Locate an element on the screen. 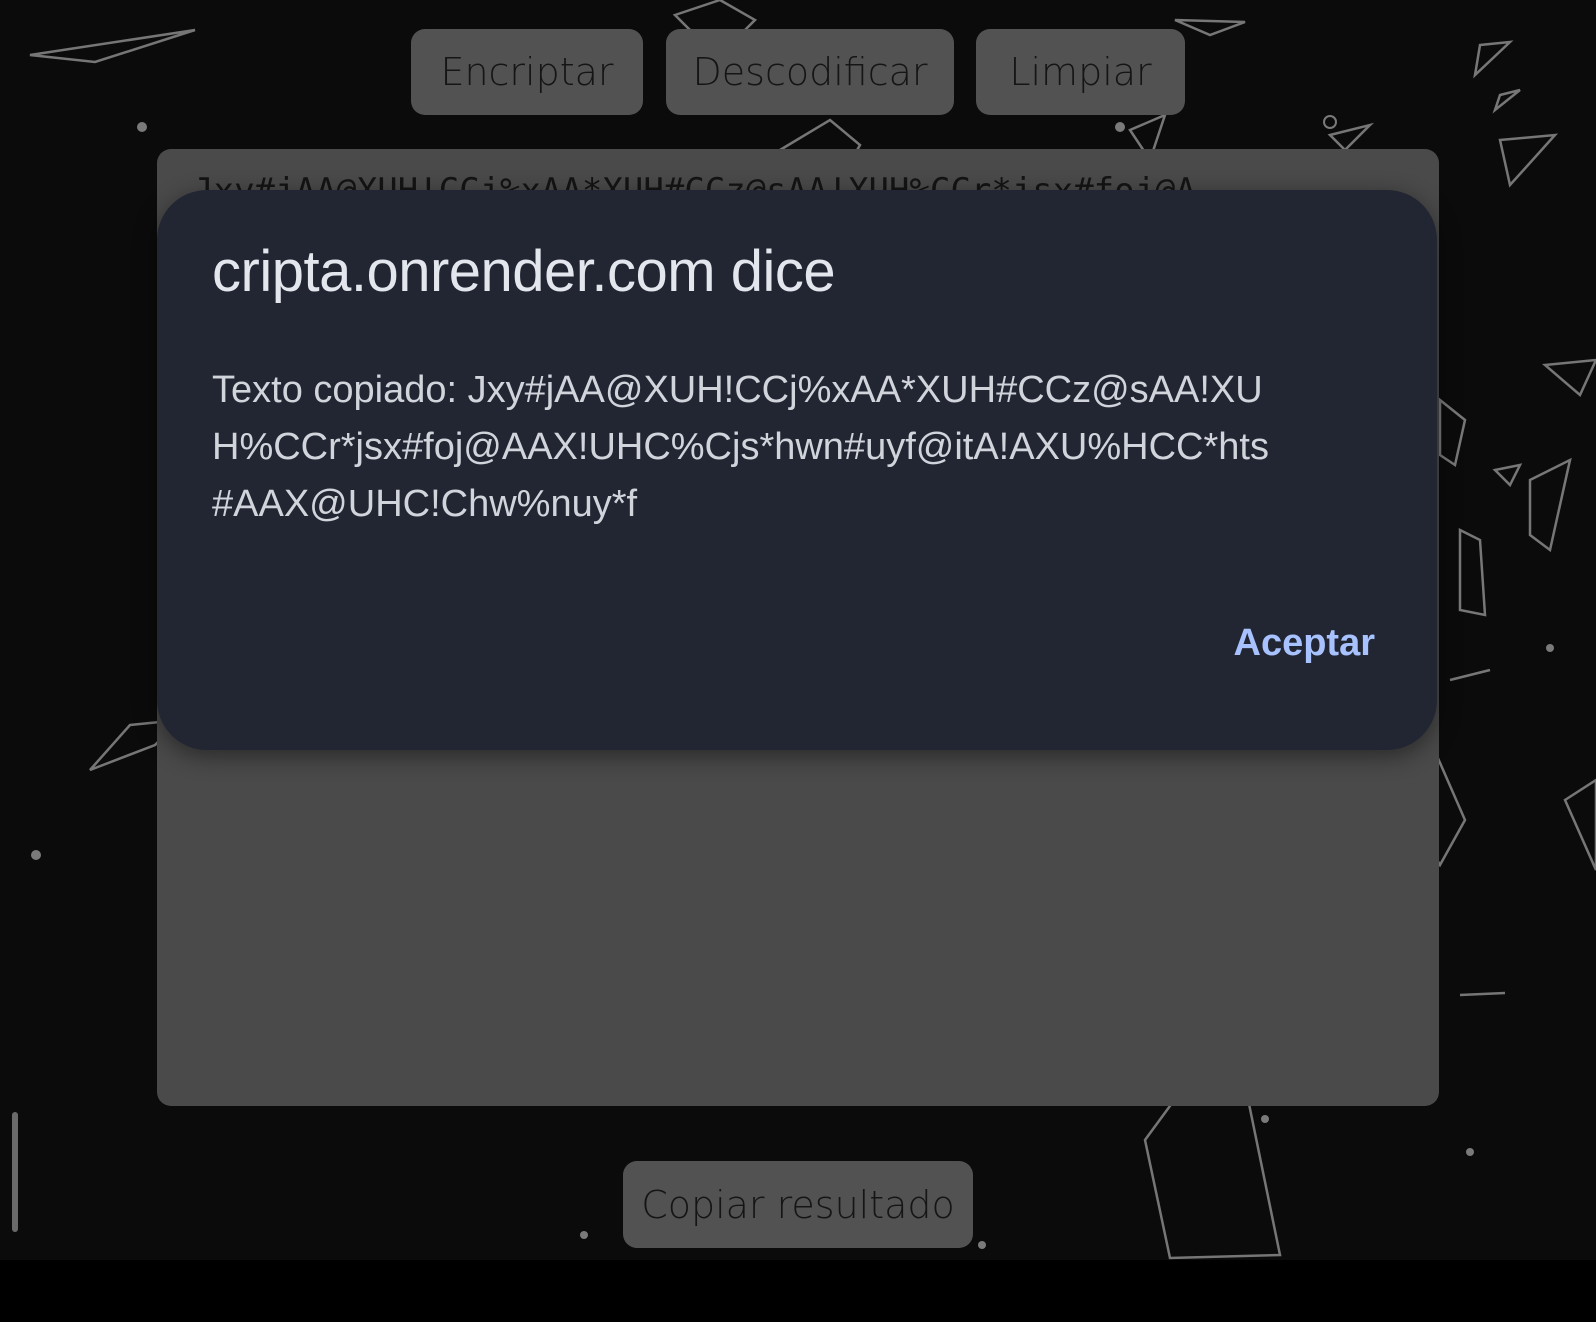  dialog-title: cripta.onrender.com dice is located at coordinates (524, 271).